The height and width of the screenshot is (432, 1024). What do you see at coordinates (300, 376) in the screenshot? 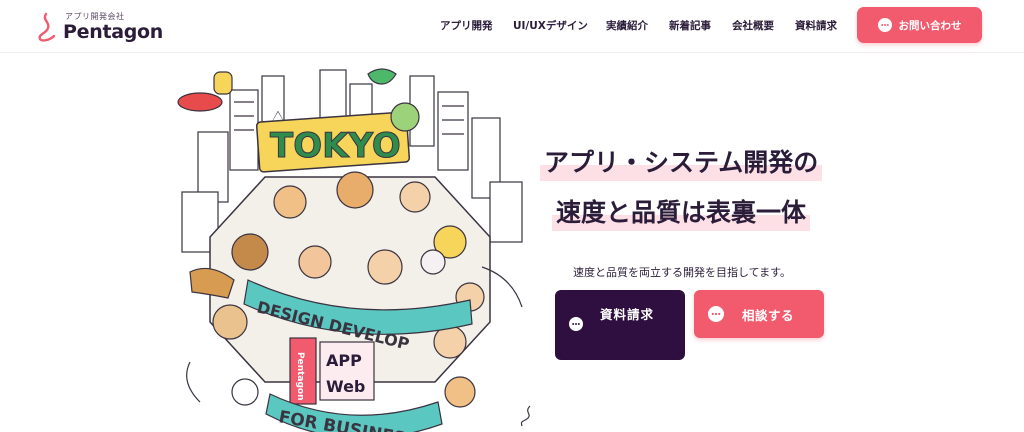
I see `svg-text: Pentagon` at bounding box center [300, 376].